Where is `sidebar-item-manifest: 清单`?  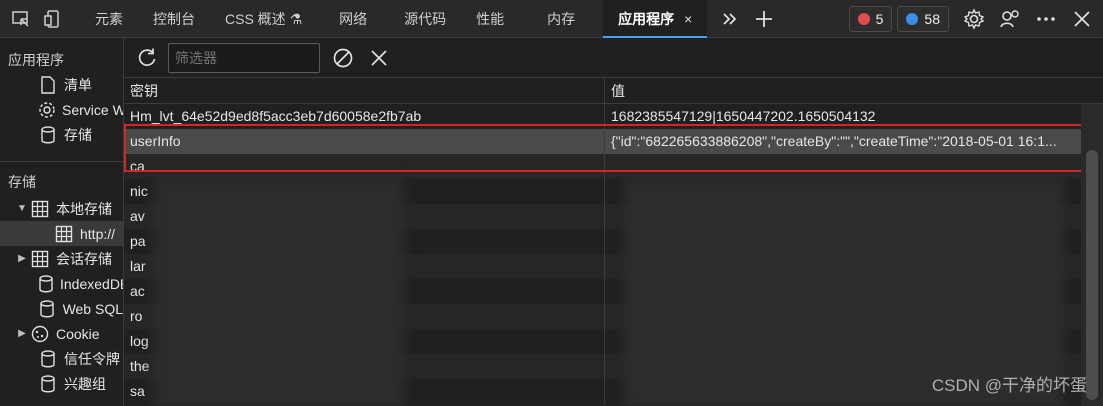 sidebar-item-manifest: 清单 is located at coordinates (61, 84).